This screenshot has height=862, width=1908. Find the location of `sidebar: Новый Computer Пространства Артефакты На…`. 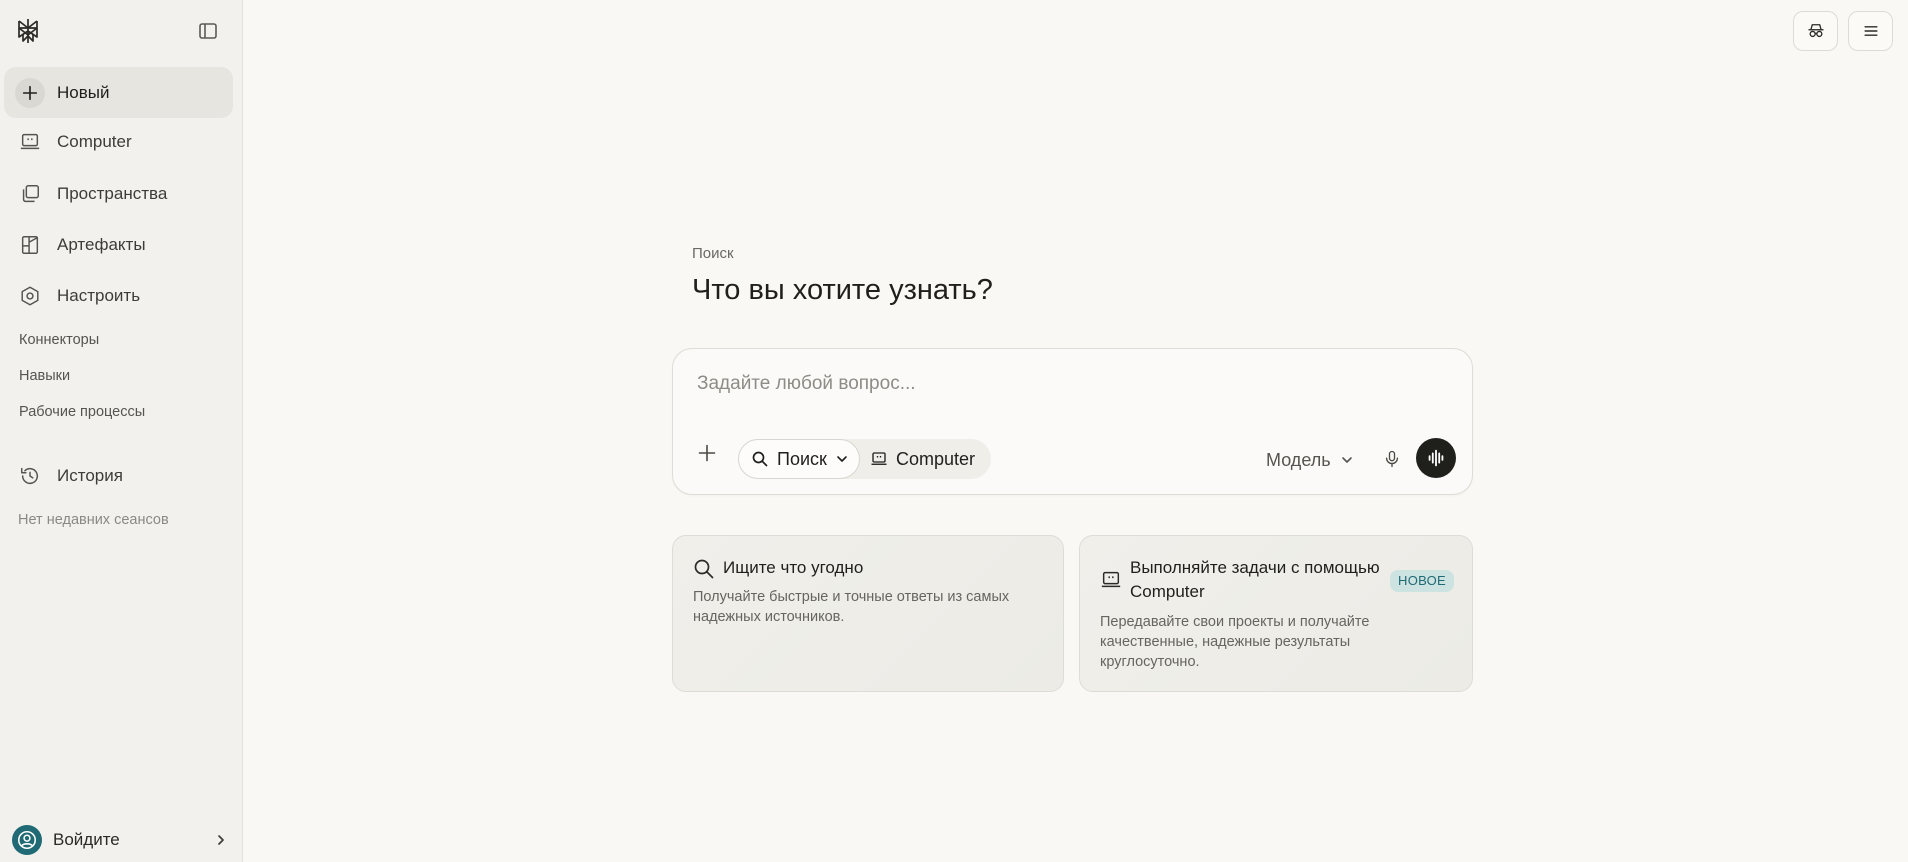

sidebar: Новый Computer Пространства Артефакты На… is located at coordinates (121, 431).